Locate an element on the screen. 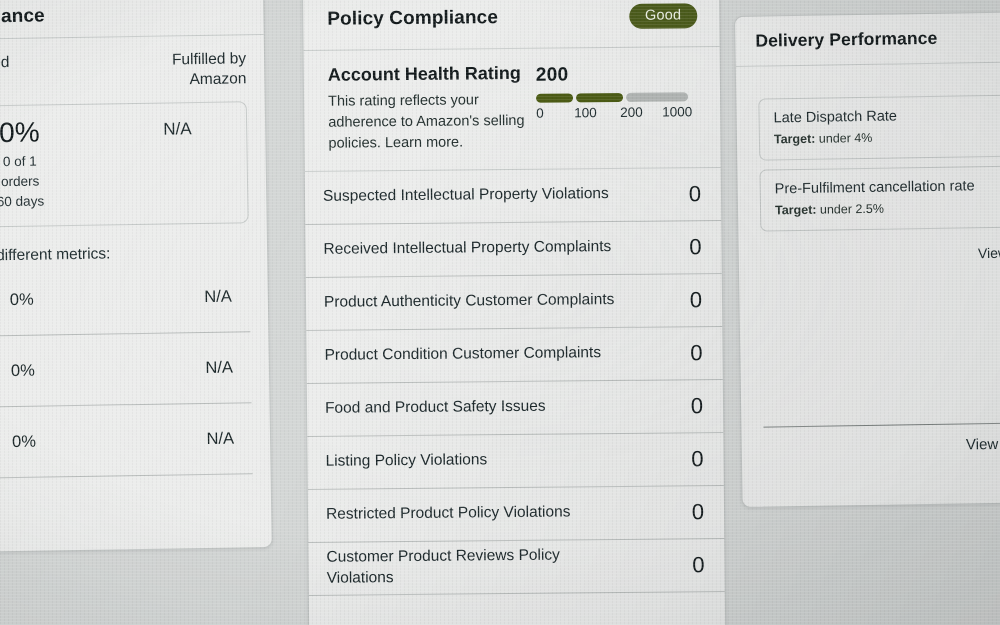 This screenshot has width=1000, height=625. hero-detail: 0 of 1 orders 60 days is located at coordinates (56, 182).